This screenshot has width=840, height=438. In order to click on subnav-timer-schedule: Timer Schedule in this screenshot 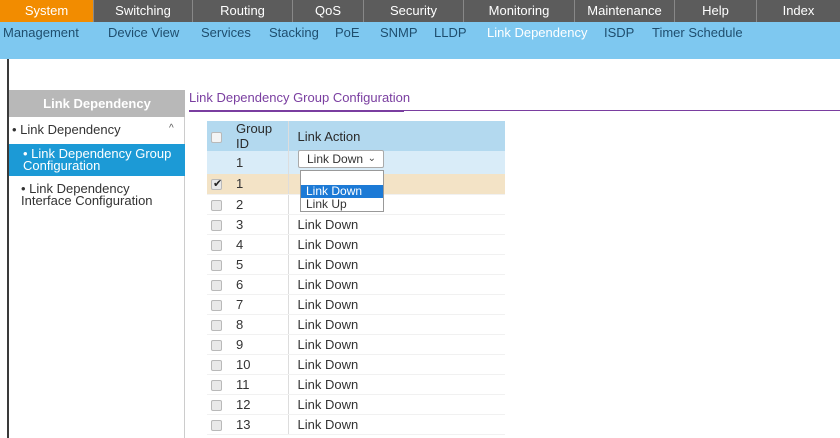, I will do `click(697, 33)`.